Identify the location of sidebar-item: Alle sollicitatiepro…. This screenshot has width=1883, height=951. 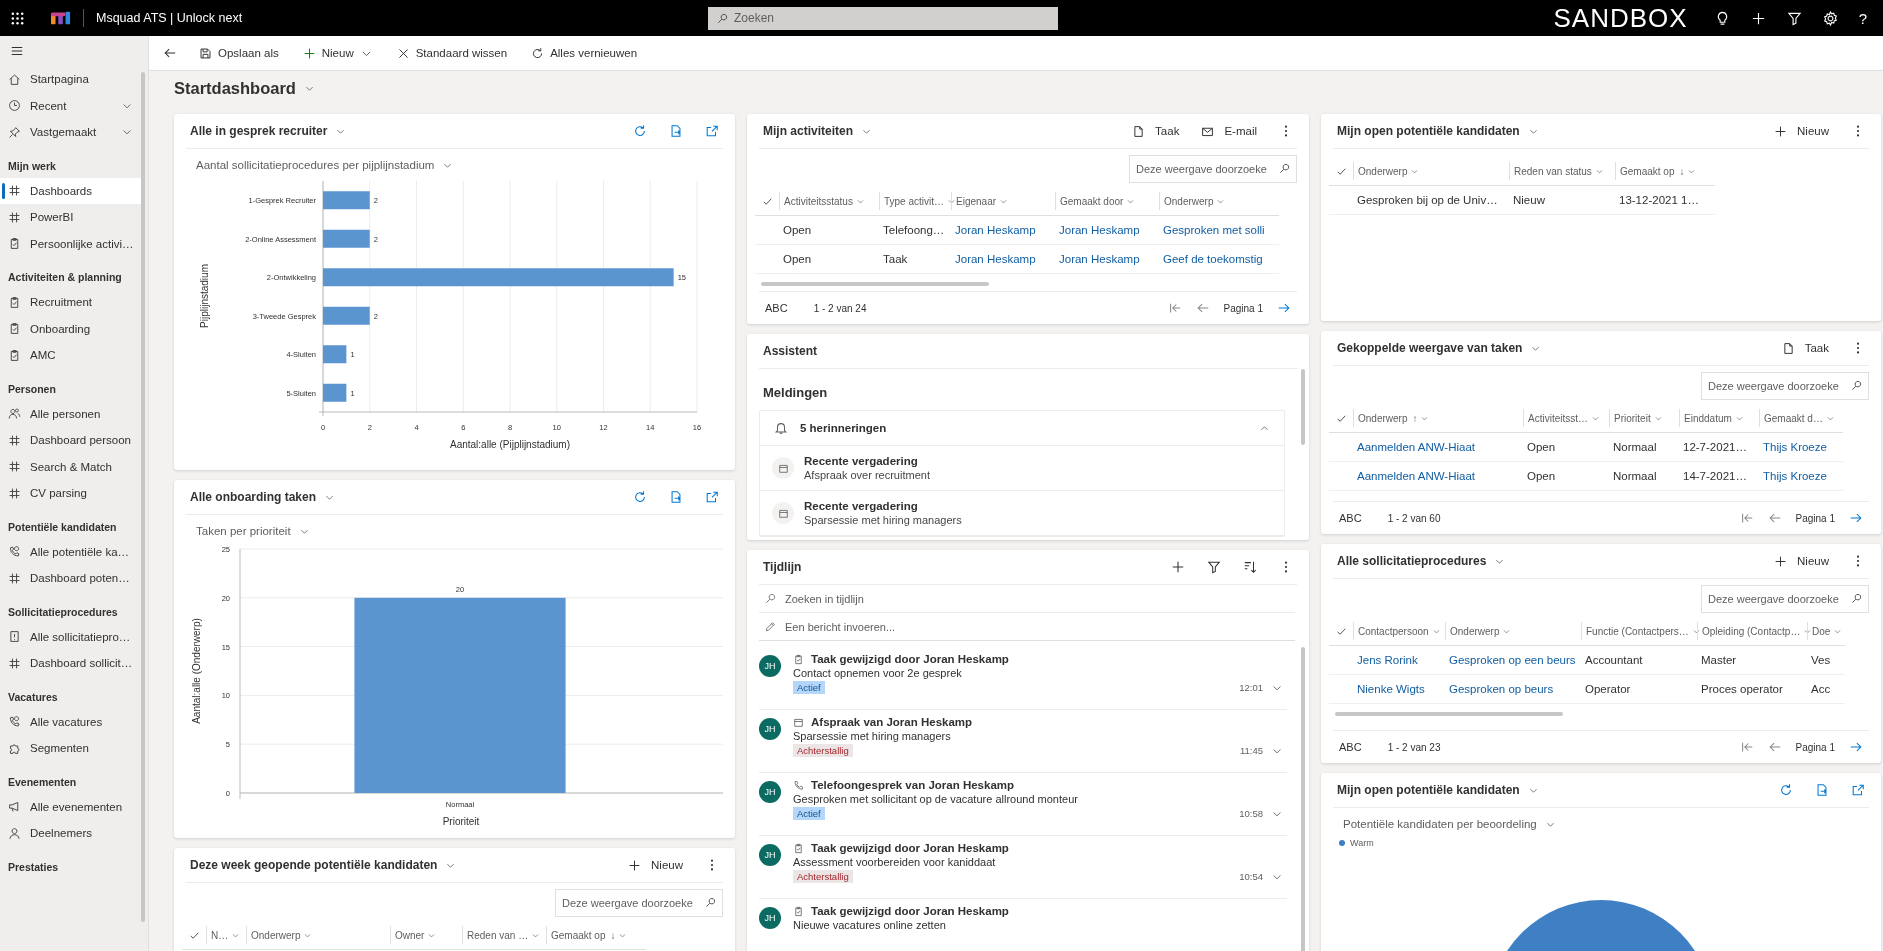
(70, 636).